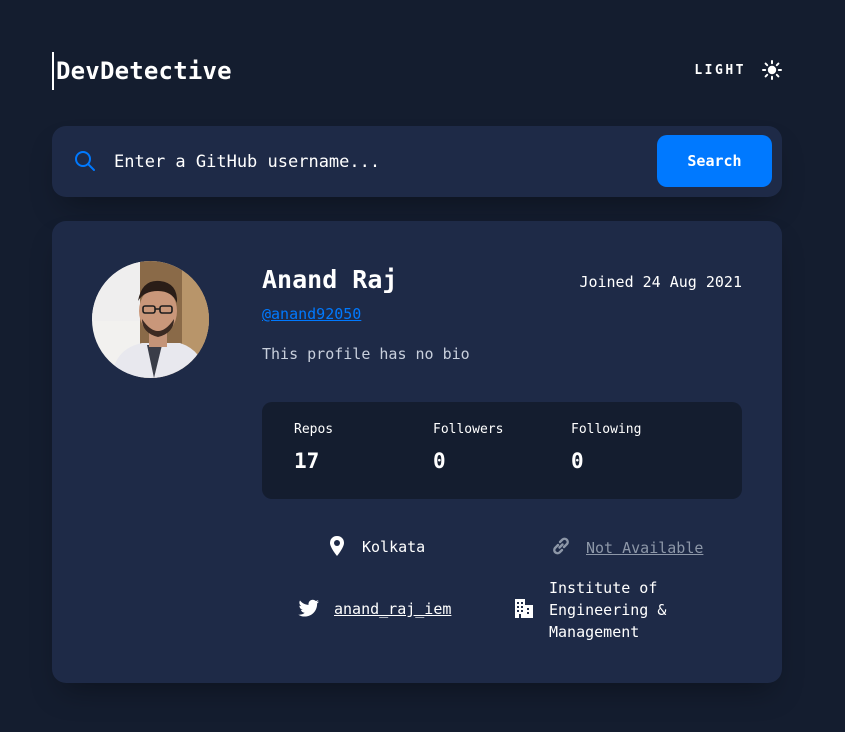  I want to click on search-icon, so click(85, 161).